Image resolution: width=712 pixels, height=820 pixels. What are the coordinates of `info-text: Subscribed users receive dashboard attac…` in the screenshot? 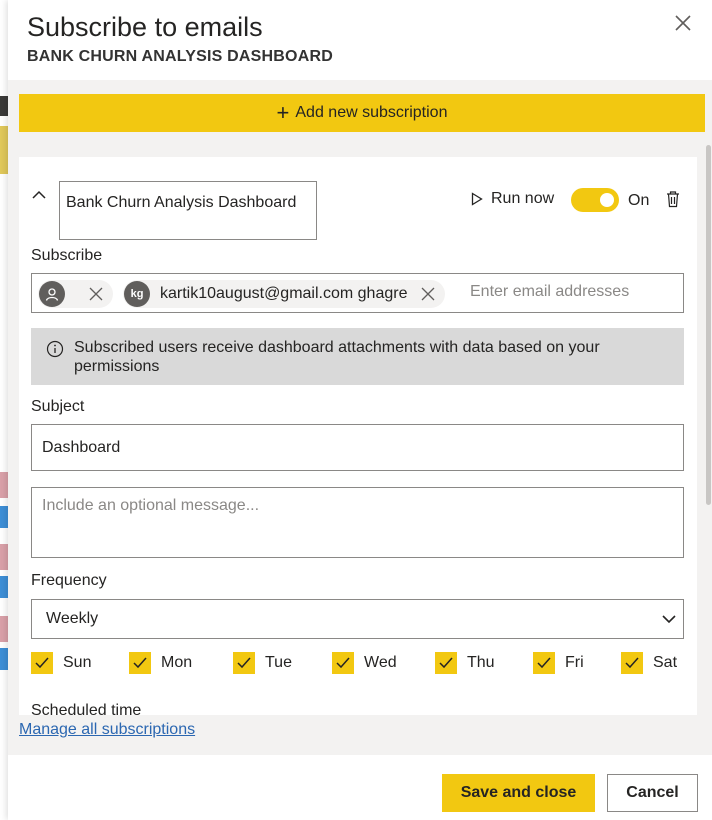 It's located at (337, 357).